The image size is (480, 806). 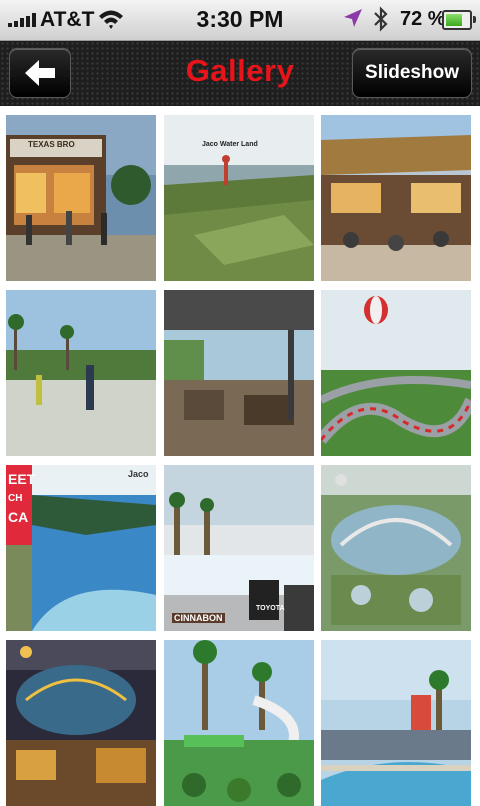 I want to click on gallery-thumbnail-water-slide, so click(x=239, y=723).